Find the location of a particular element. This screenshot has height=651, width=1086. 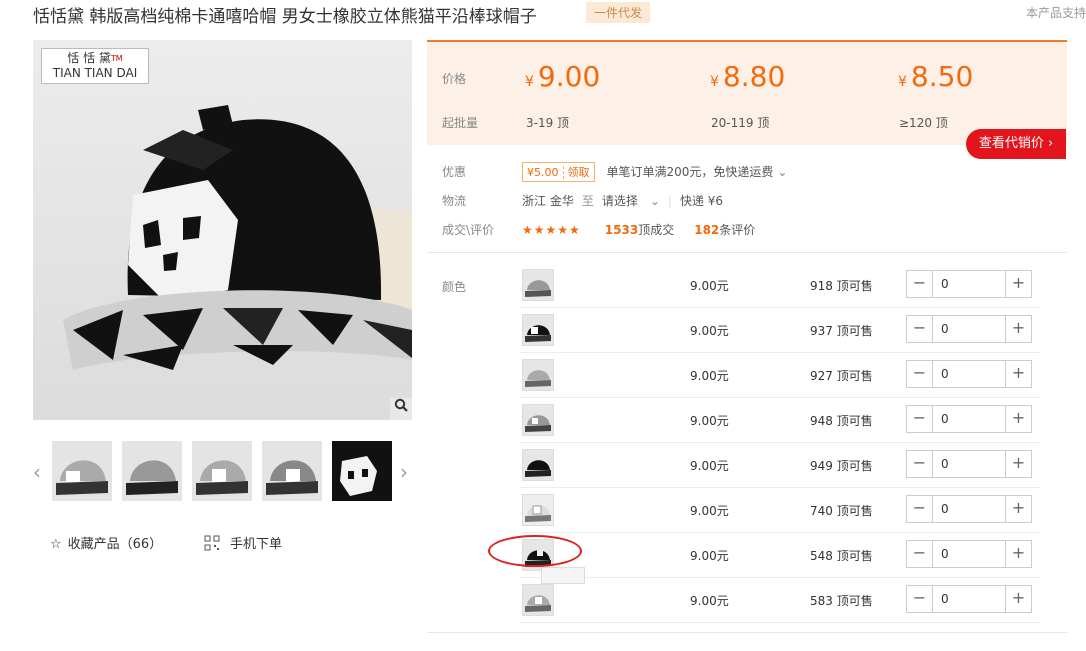

price-label: 价格 is located at coordinates (454, 79).